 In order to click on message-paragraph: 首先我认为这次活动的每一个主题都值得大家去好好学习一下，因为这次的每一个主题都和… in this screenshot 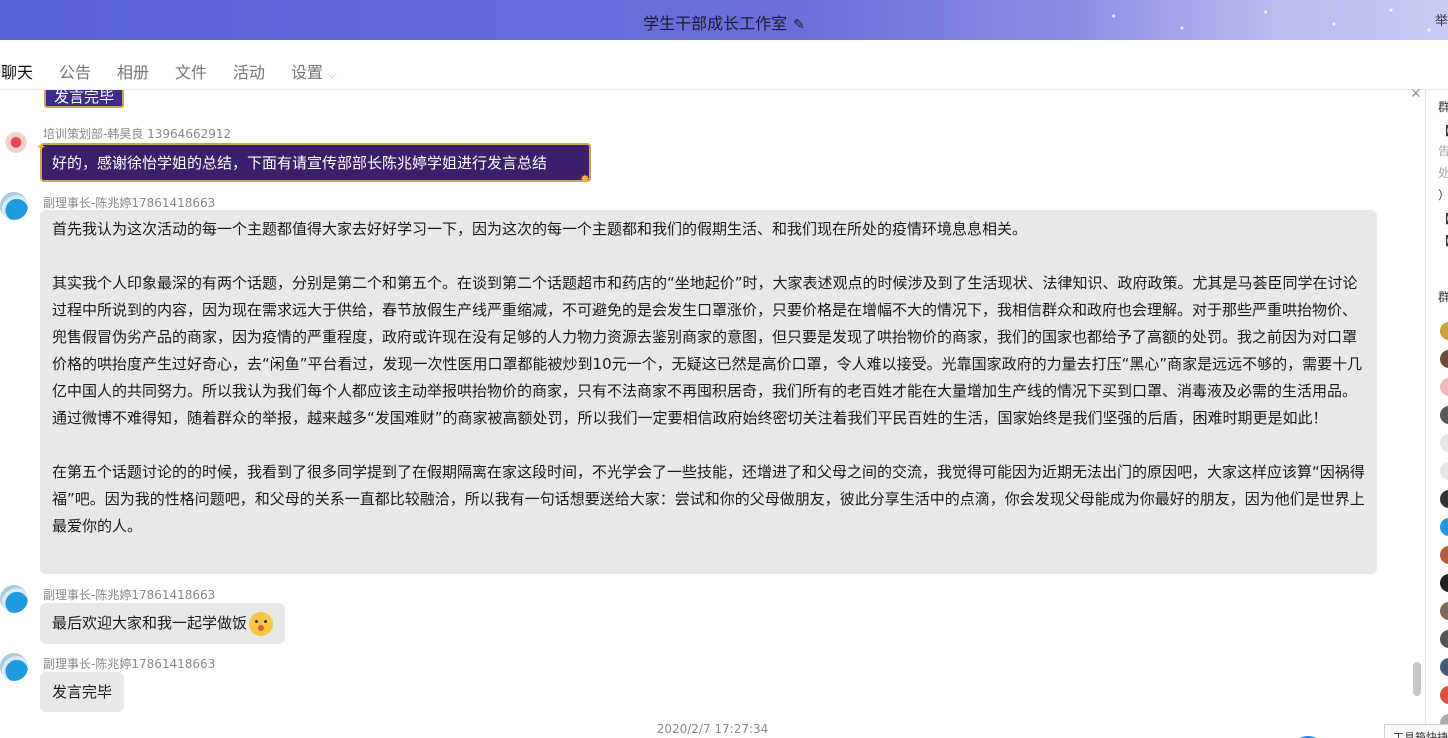, I will do `click(540, 229)`.